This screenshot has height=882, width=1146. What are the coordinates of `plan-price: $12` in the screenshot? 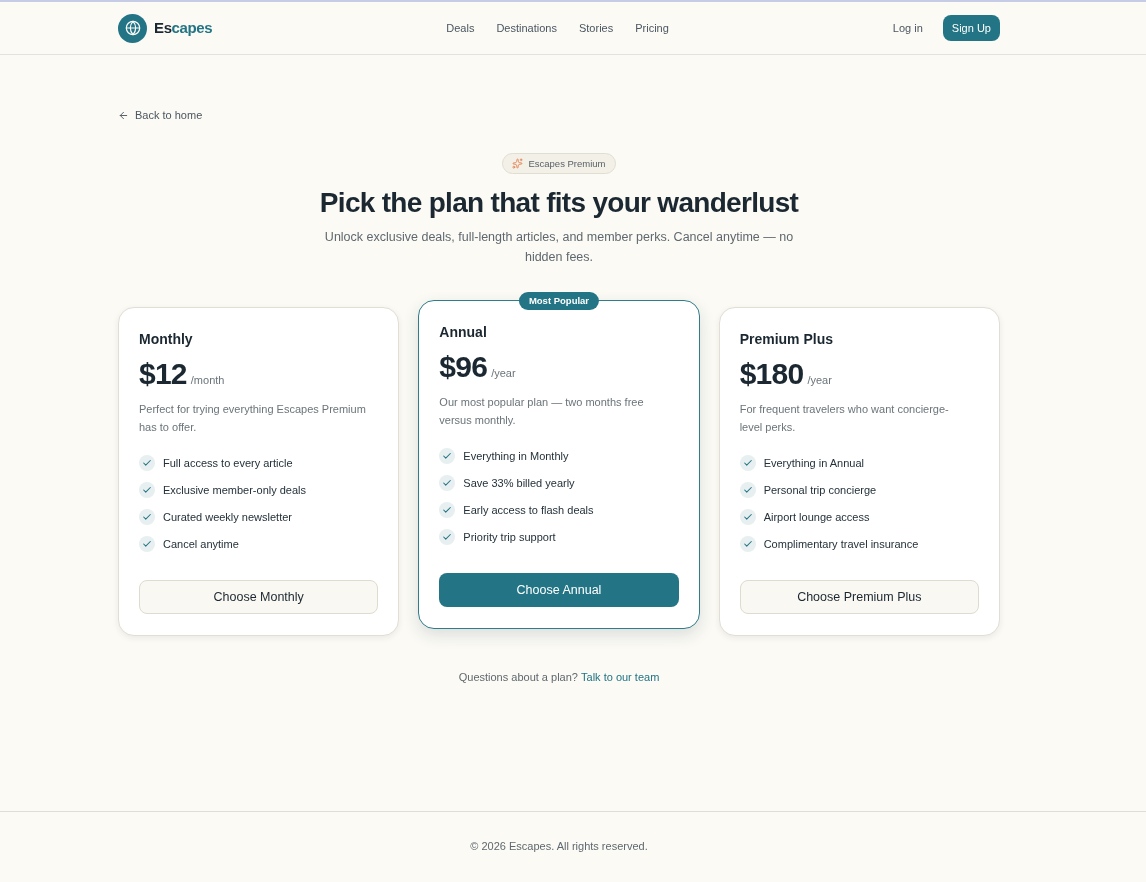 It's located at (163, 374).